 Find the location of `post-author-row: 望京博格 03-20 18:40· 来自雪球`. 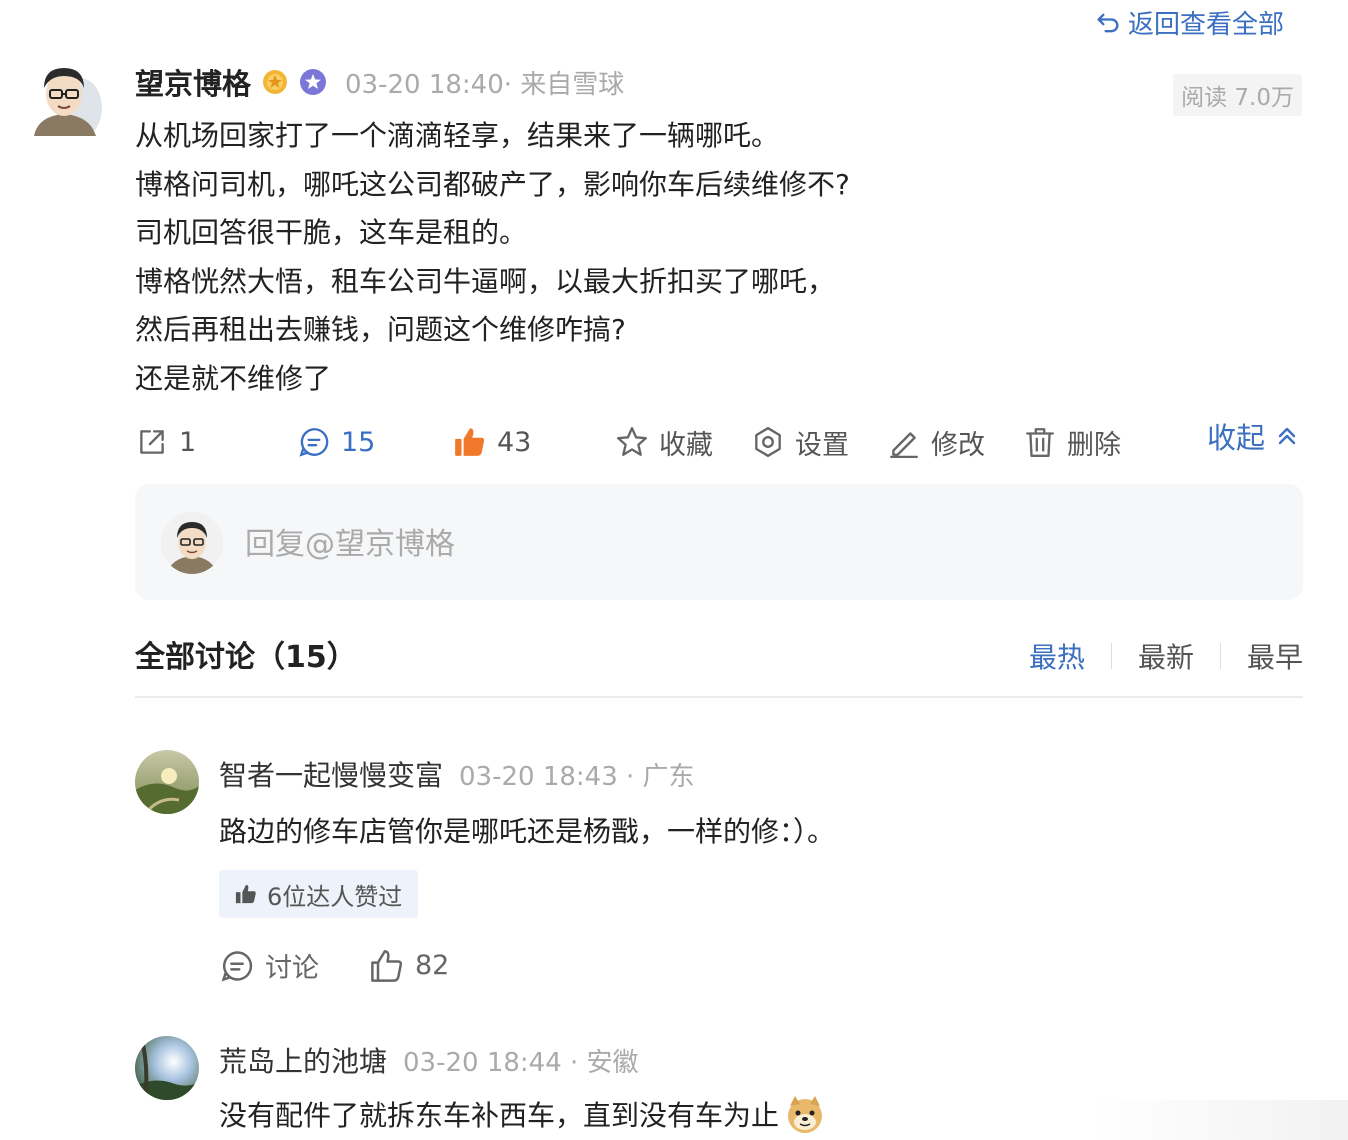

post-author-row: 望京博格 03-20 18:40· 来自雪球 is located at coordinates (379, 82).